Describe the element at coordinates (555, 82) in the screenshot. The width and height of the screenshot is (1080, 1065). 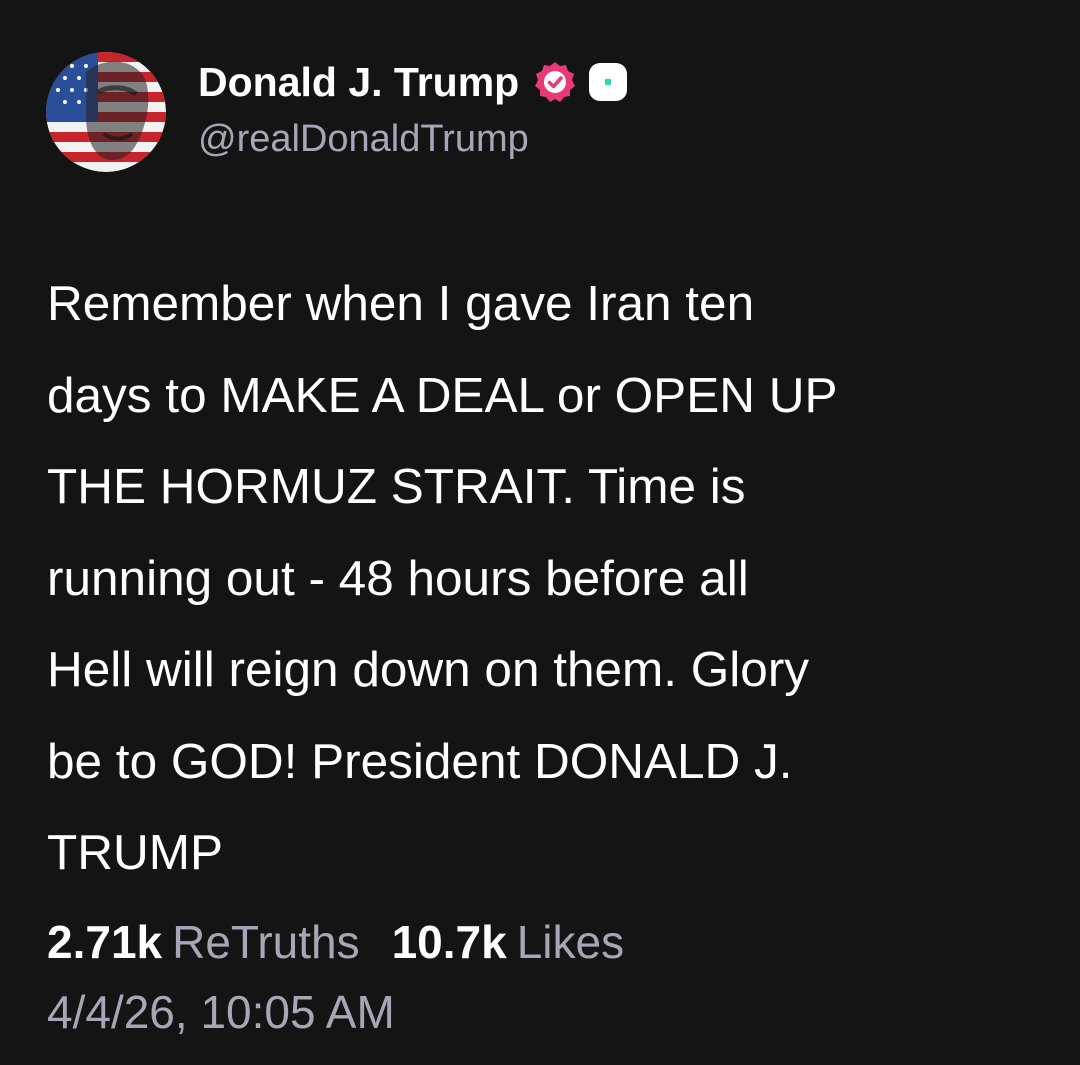
I see `verified-check-icon` at that location.